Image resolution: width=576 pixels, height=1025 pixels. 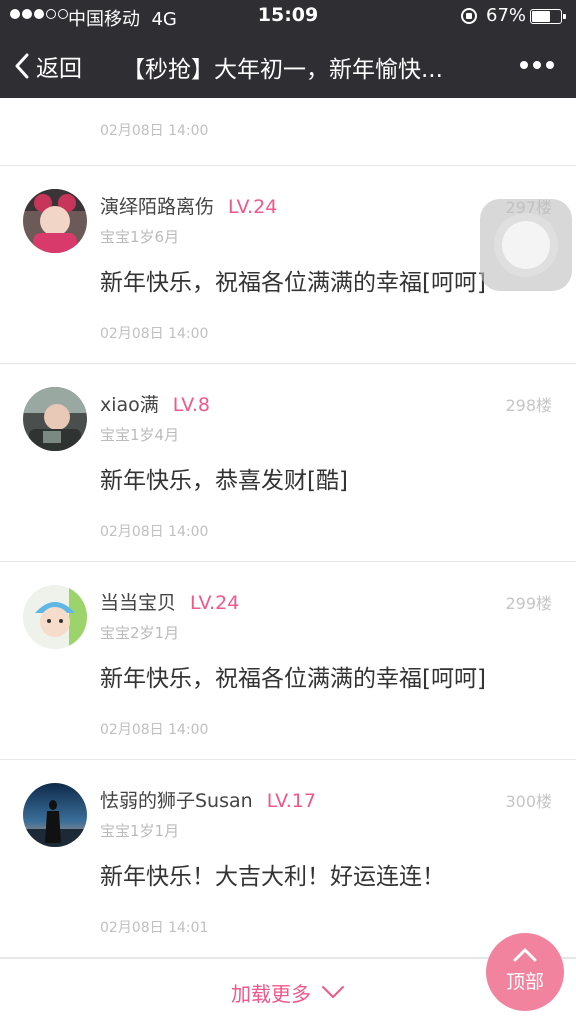 I want to click on reply-author: 演绎陌路离伤 LV.24, so click(x=188, y=205).